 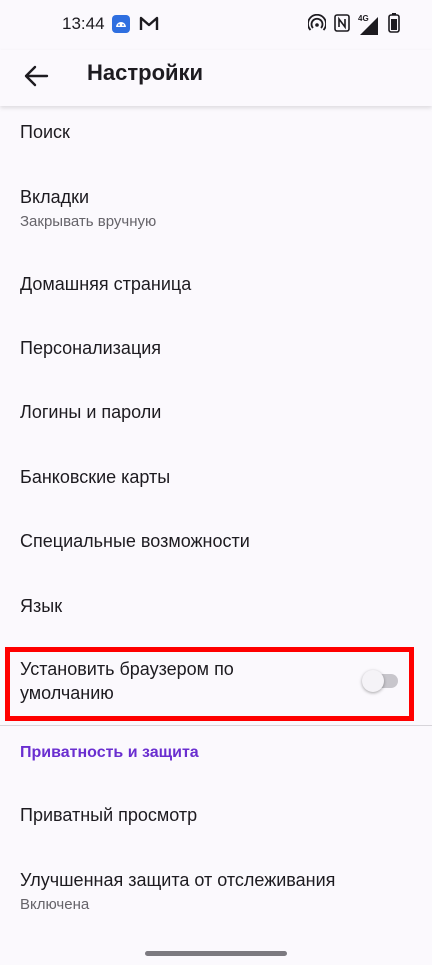 What do you see at coordinates (135, 541) in the screenshot?
I see `item-title: Специальные возможности` at bounding box center [135, 541].